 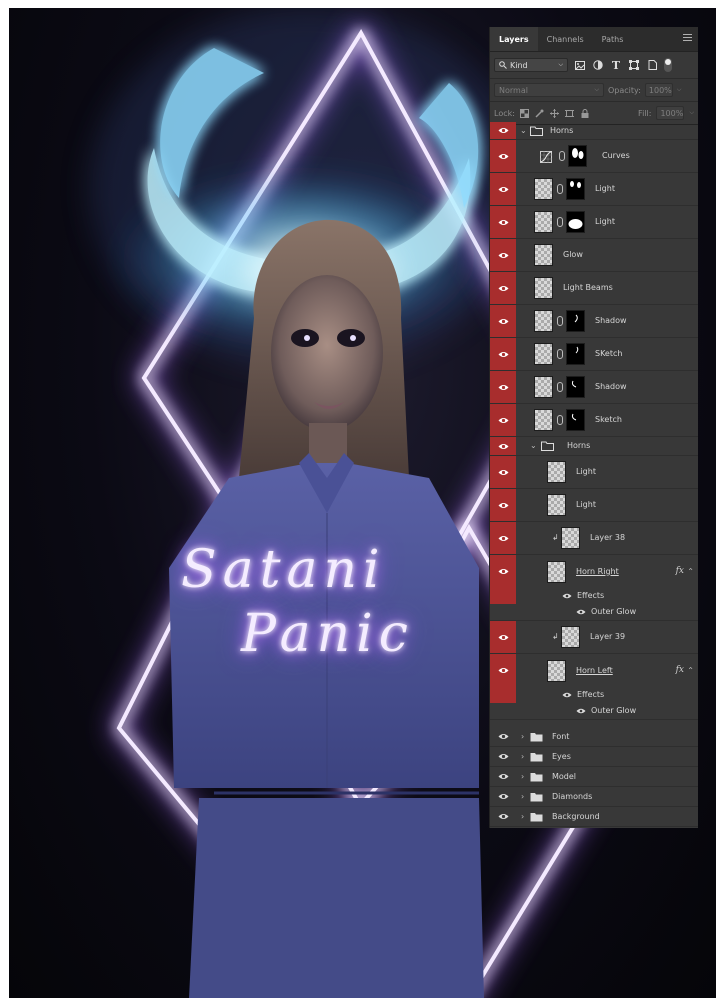 I want to click on kind-filter-select: Kind ⌵, so click(x=531, y=65).